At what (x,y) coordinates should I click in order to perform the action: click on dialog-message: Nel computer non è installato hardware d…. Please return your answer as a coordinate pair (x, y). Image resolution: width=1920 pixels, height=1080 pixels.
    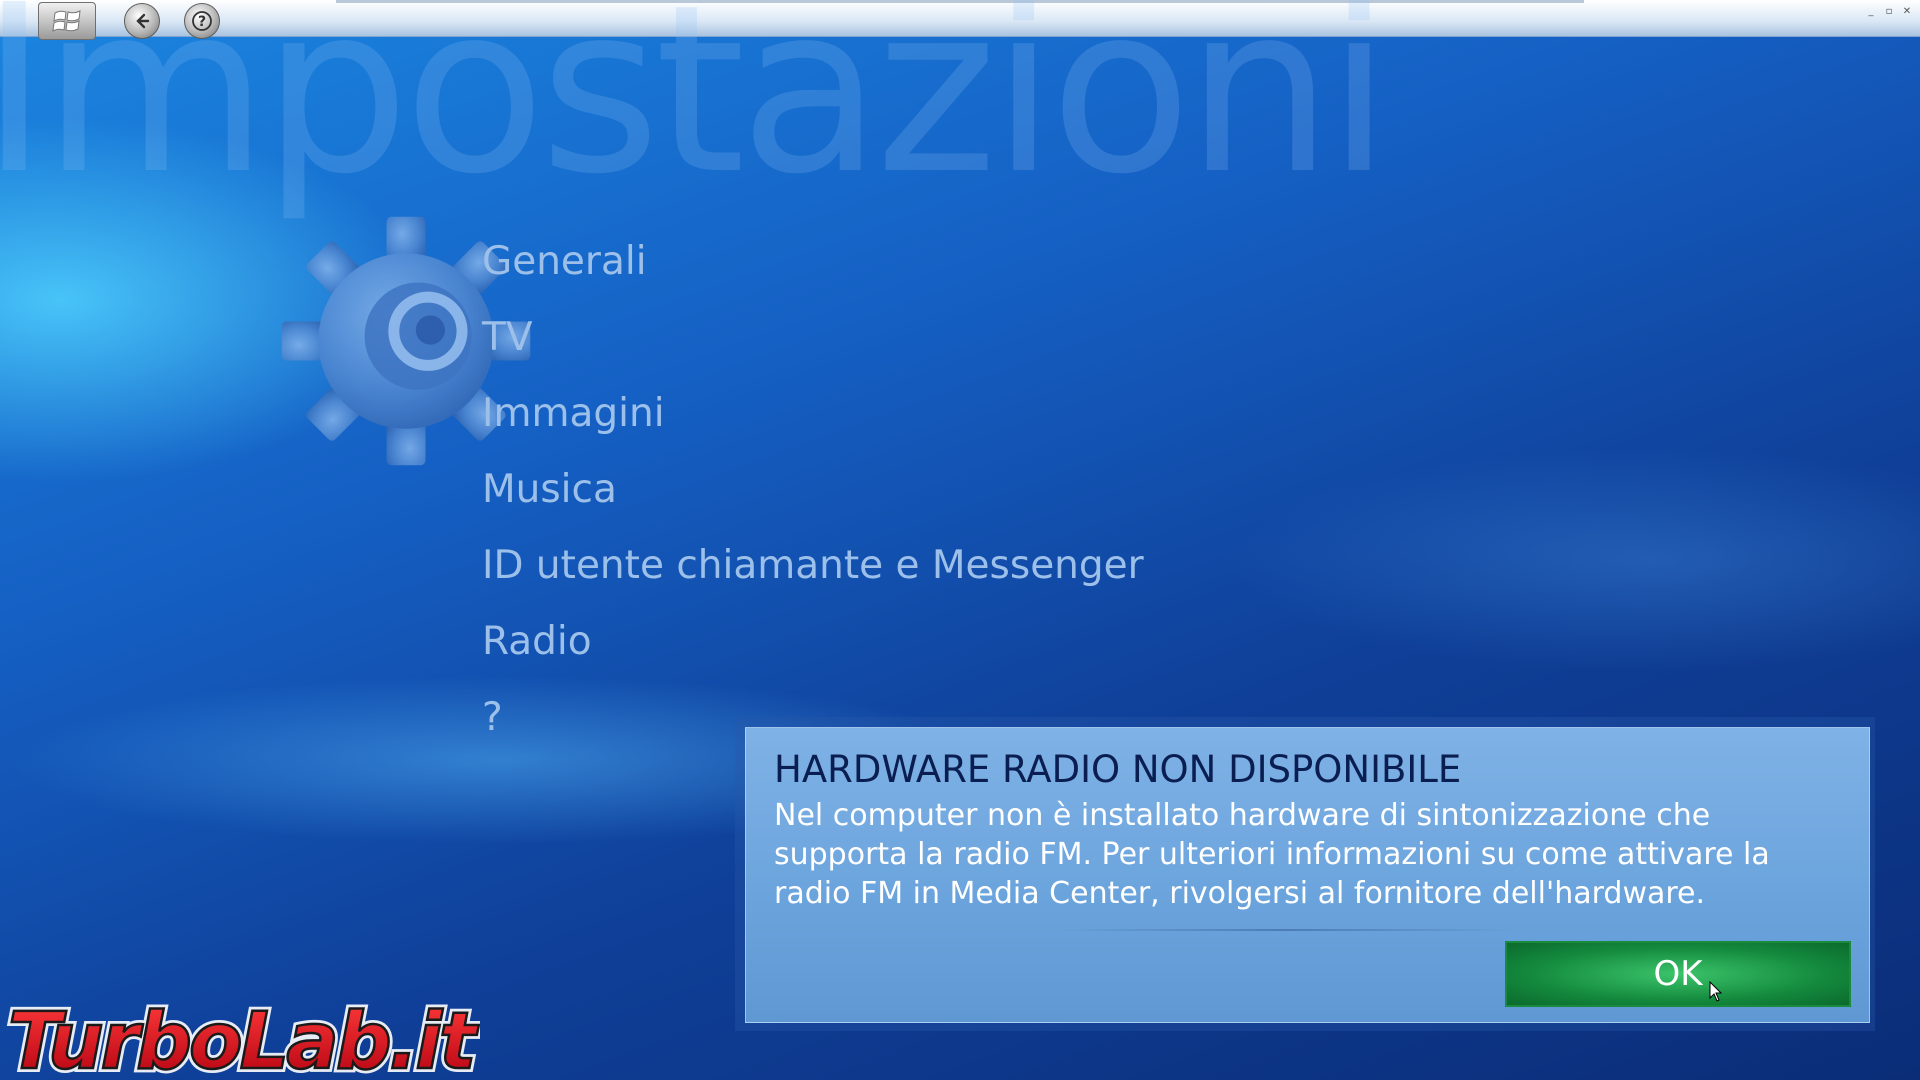
    Looking at the image, I should click on (1272, 854).